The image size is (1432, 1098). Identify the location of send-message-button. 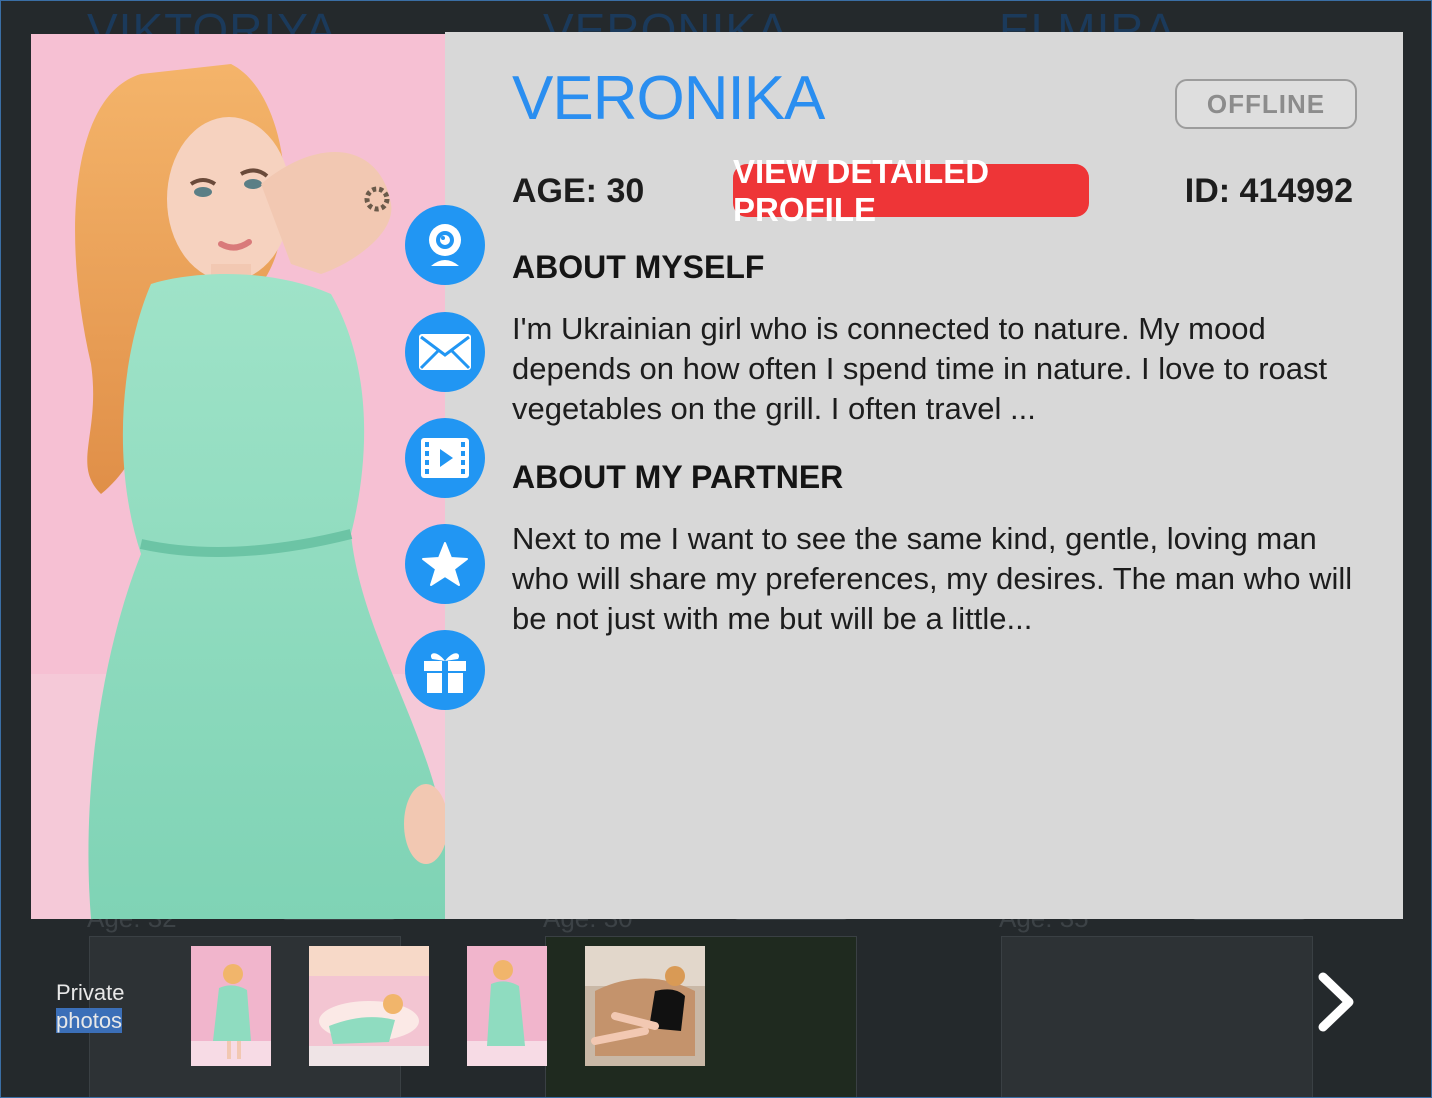
(445, 352).